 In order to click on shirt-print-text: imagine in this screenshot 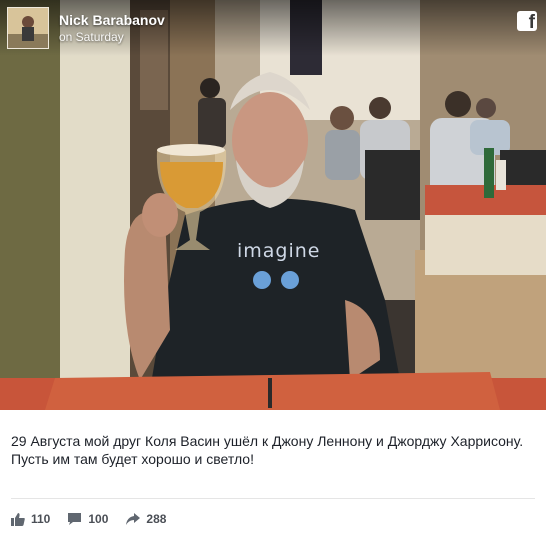, I will do `click(279, 251)`.